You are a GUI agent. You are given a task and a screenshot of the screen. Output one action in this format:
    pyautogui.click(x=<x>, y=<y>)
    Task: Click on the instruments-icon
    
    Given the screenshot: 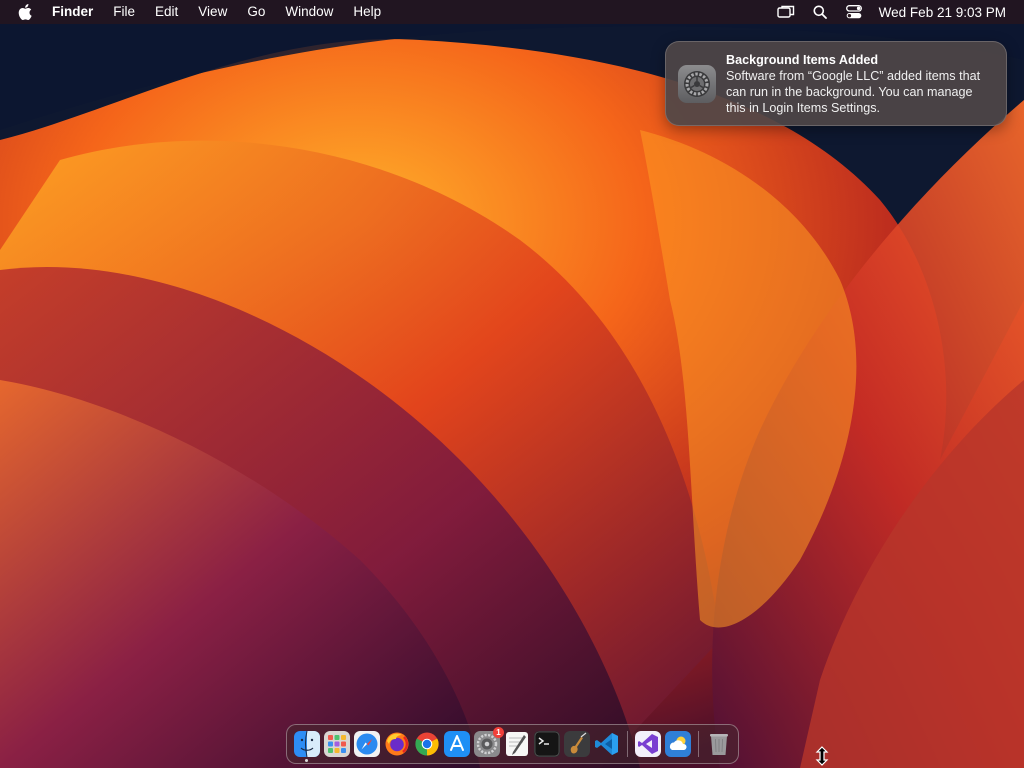 What is the action you would take?
    pyautogui.click(x=577, y=744)
    